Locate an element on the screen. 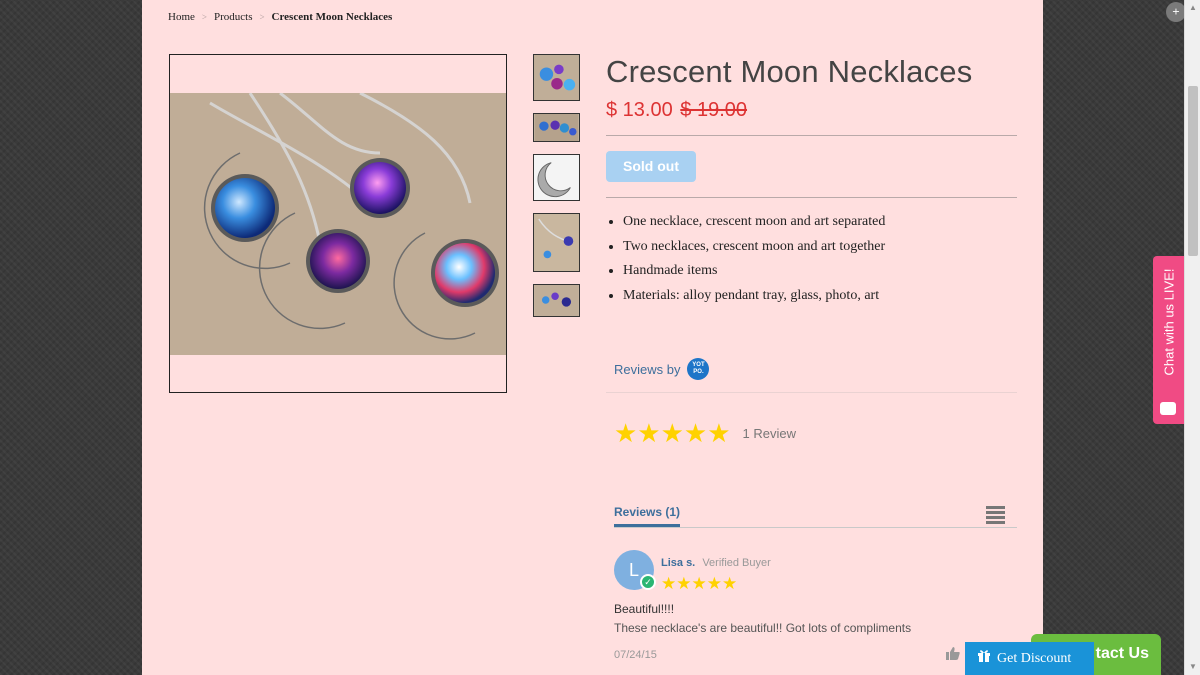  chat-bubble-icon is located at coordinates (1168, 408).